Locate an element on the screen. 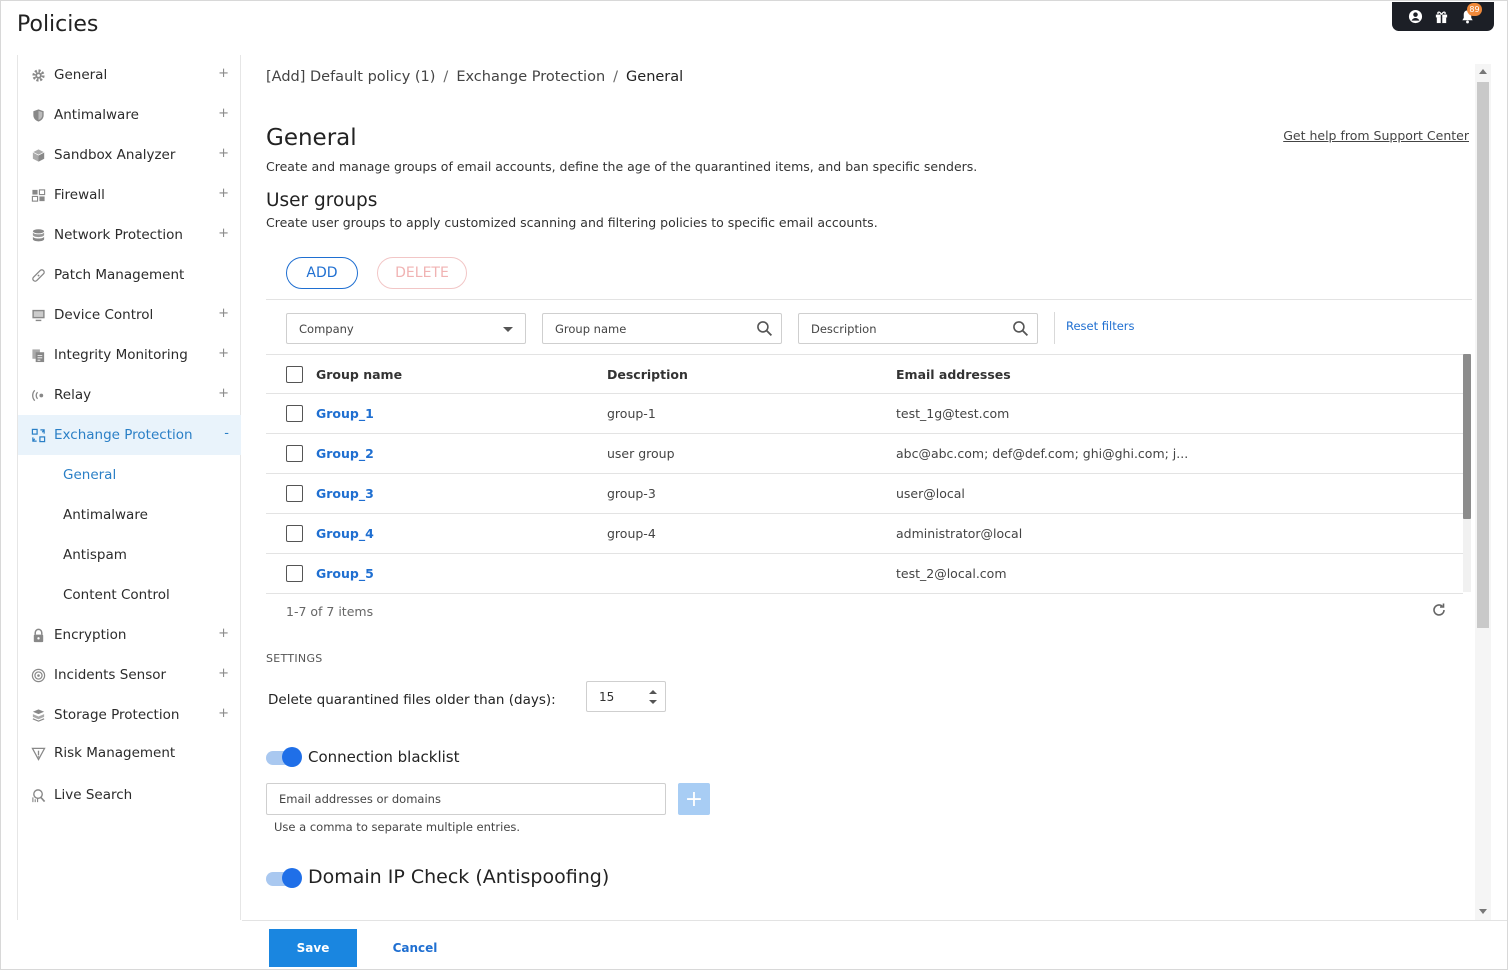 This screenshot has height=970, width=1508. domain-ip-check-toggle is located at coordinates (284, 878).